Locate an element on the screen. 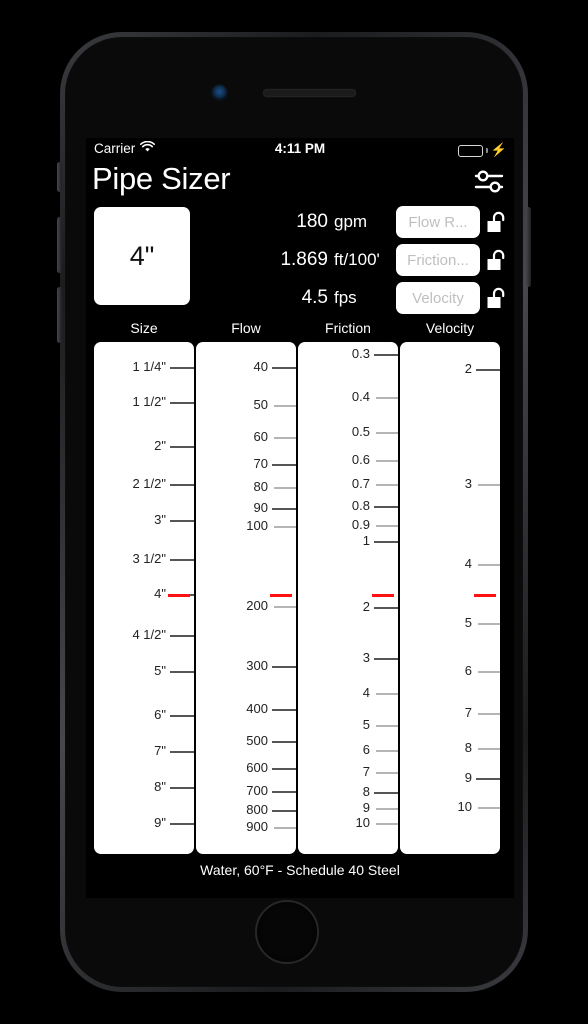 Image resolution: width=588 pixels, height=1024 pixels. selection-marker-size is located at coordinates (179, 595).